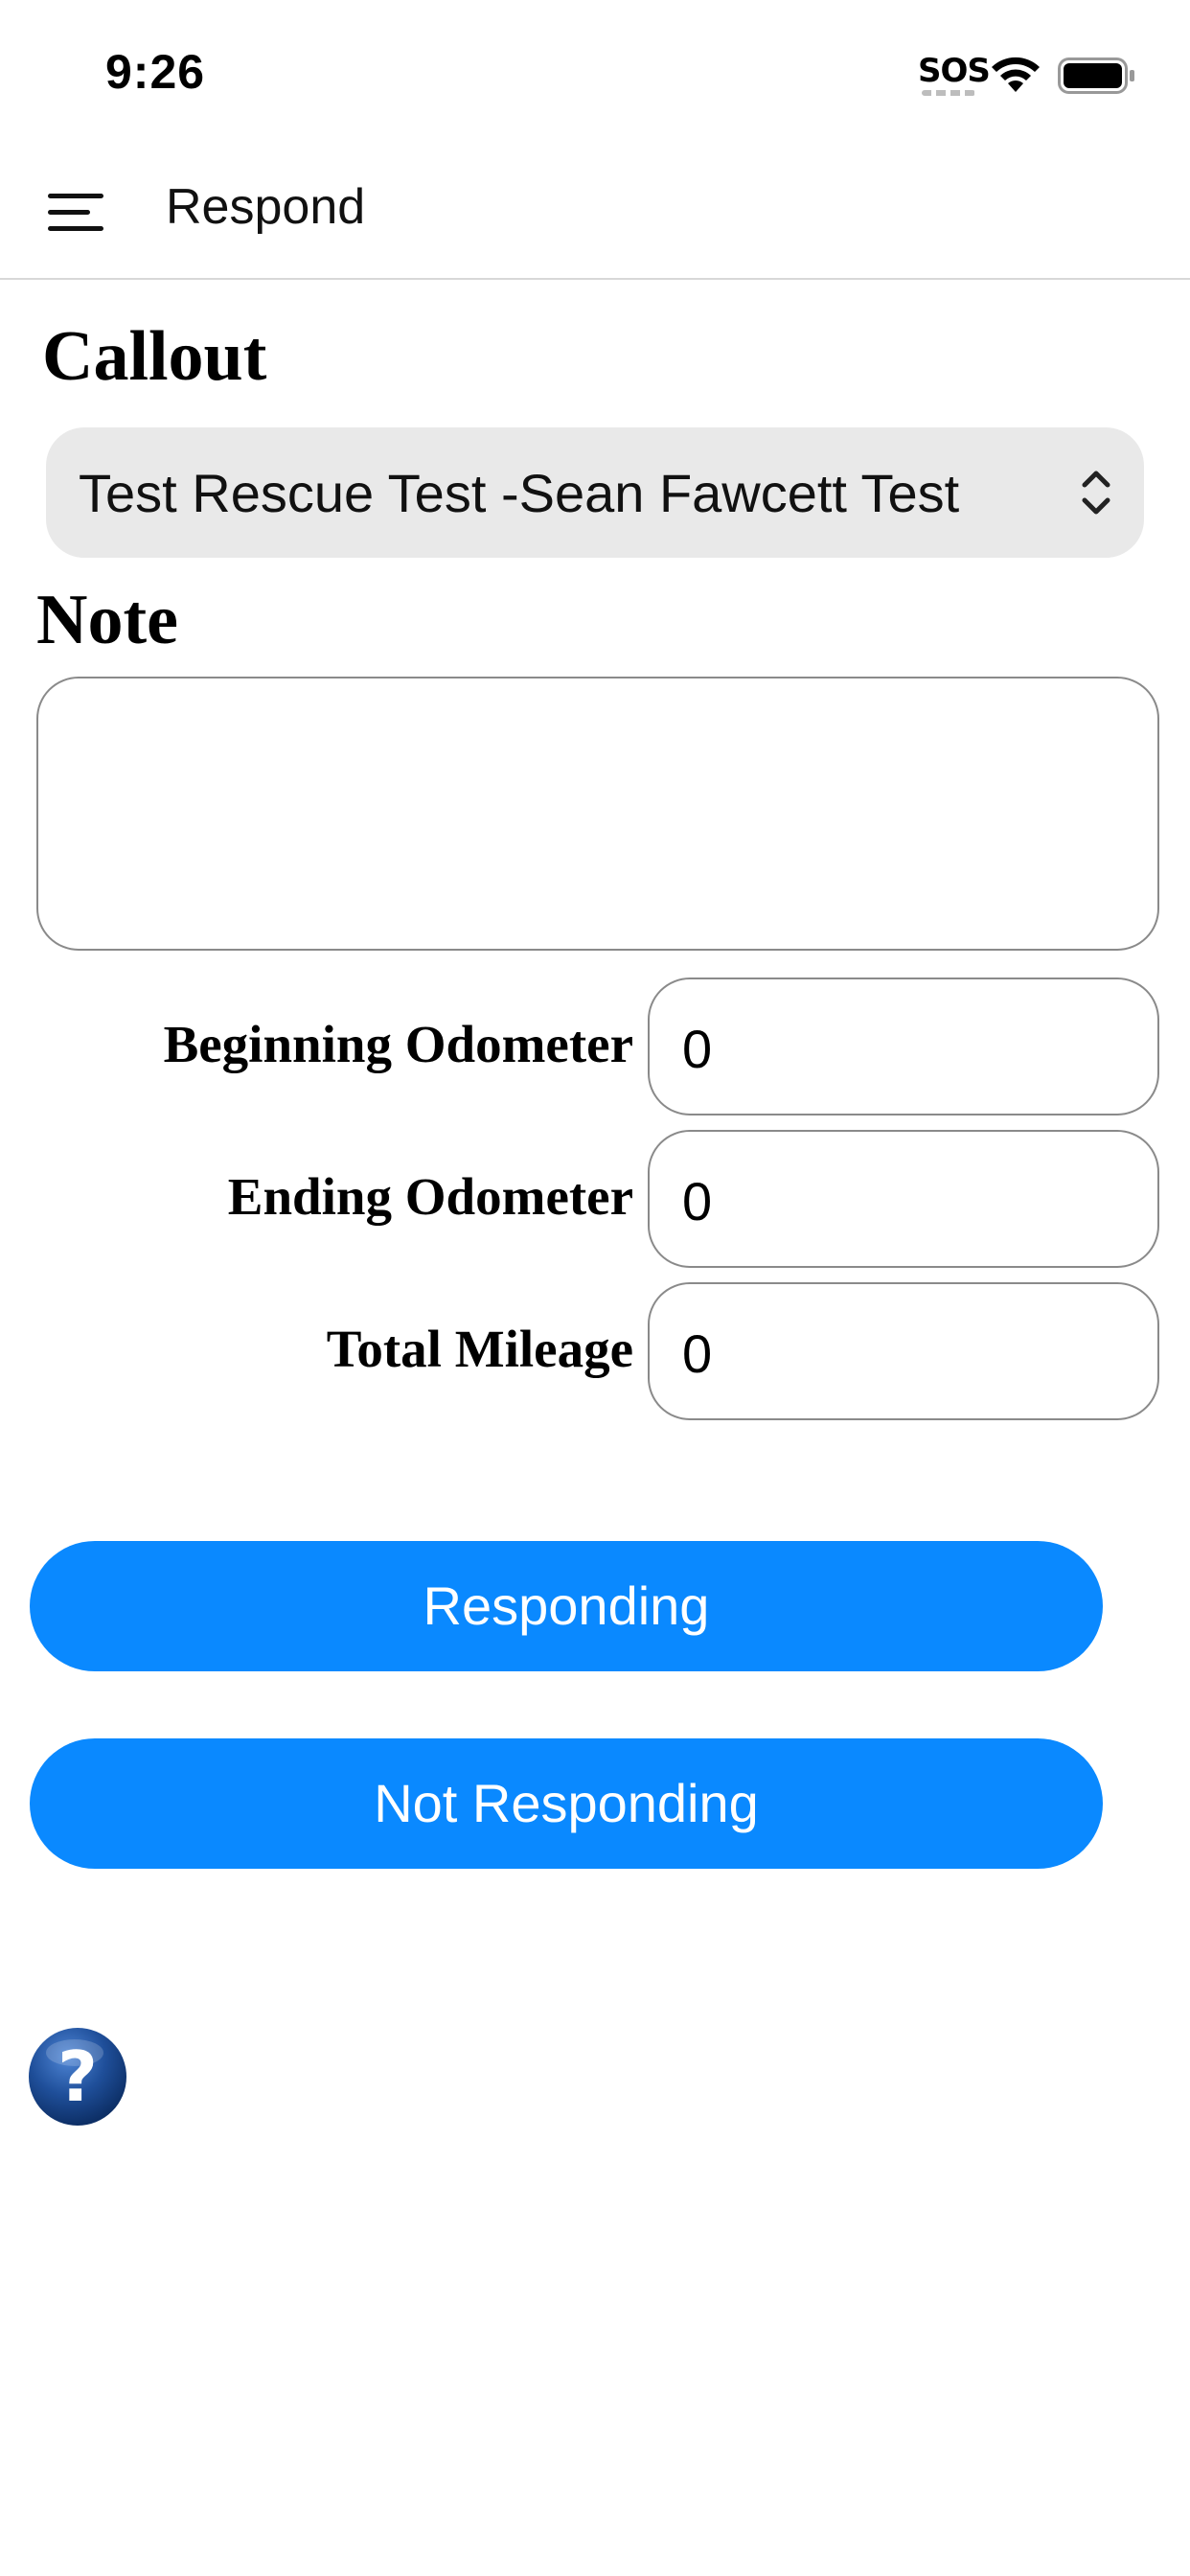 The height and width of the screenshot is (2576, 1190). I want to click on chevron-up-down-icon, so click(1096, 493).